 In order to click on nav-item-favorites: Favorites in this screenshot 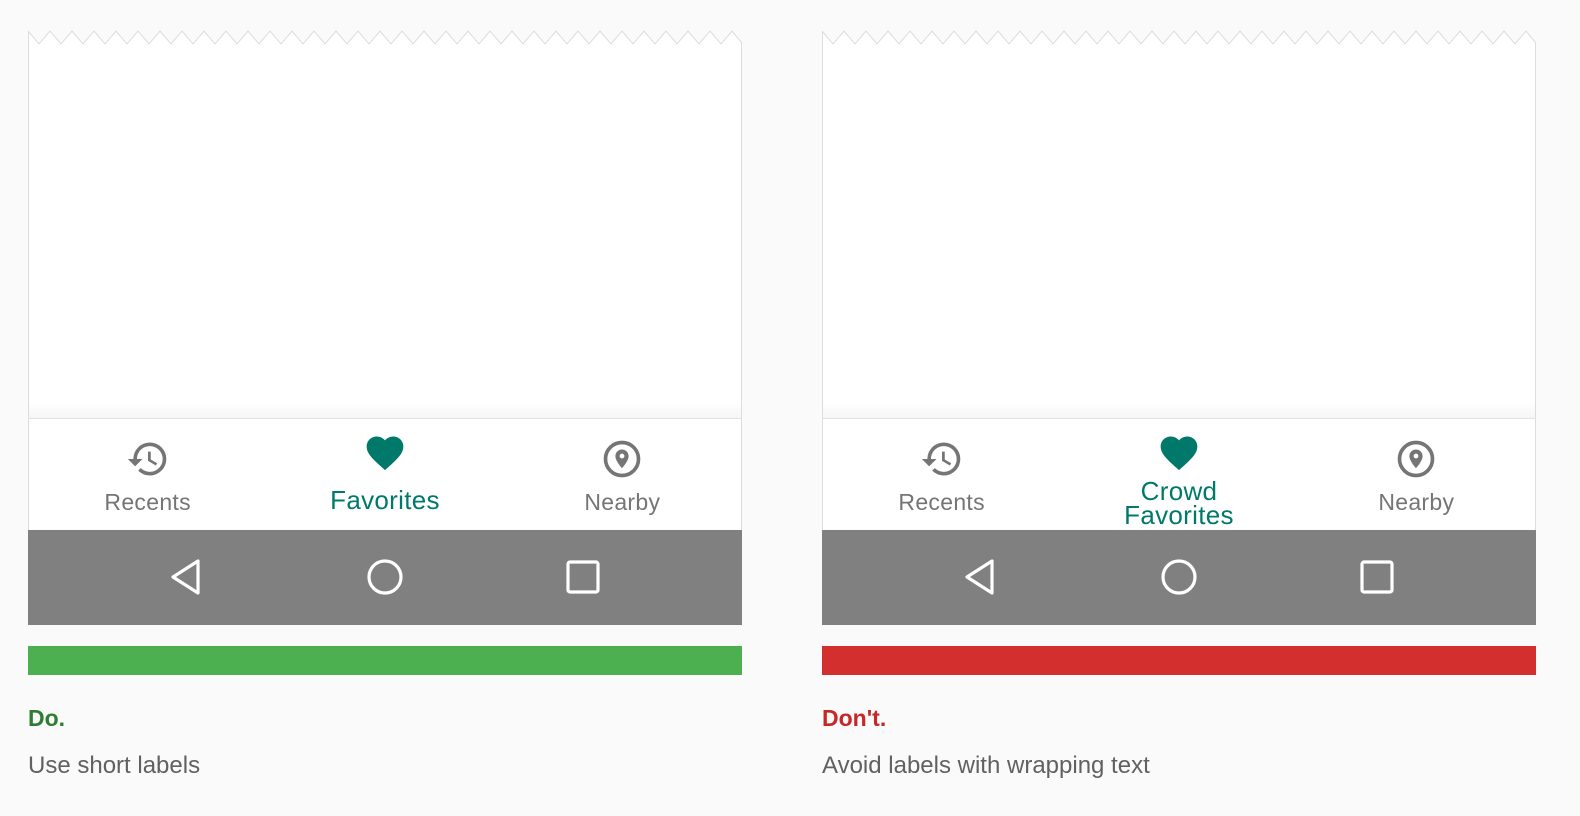, I will do `click(384, 475)`.